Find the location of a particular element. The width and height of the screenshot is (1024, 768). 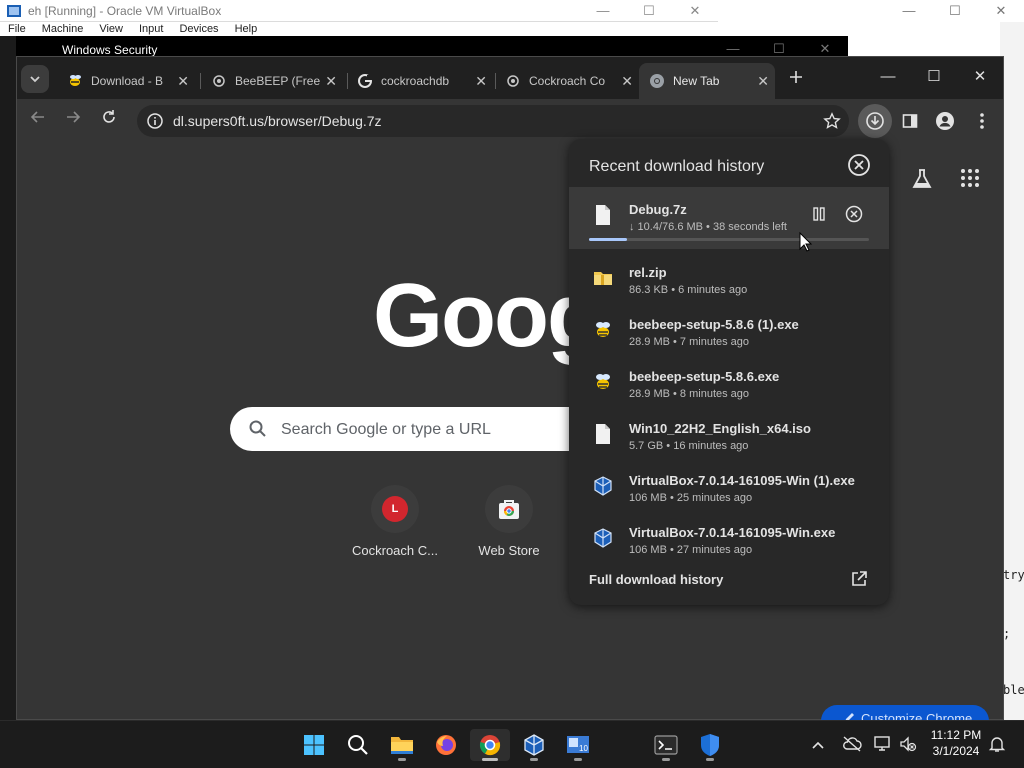

panel-title: Recent download history is located at coordinates (677, 166).